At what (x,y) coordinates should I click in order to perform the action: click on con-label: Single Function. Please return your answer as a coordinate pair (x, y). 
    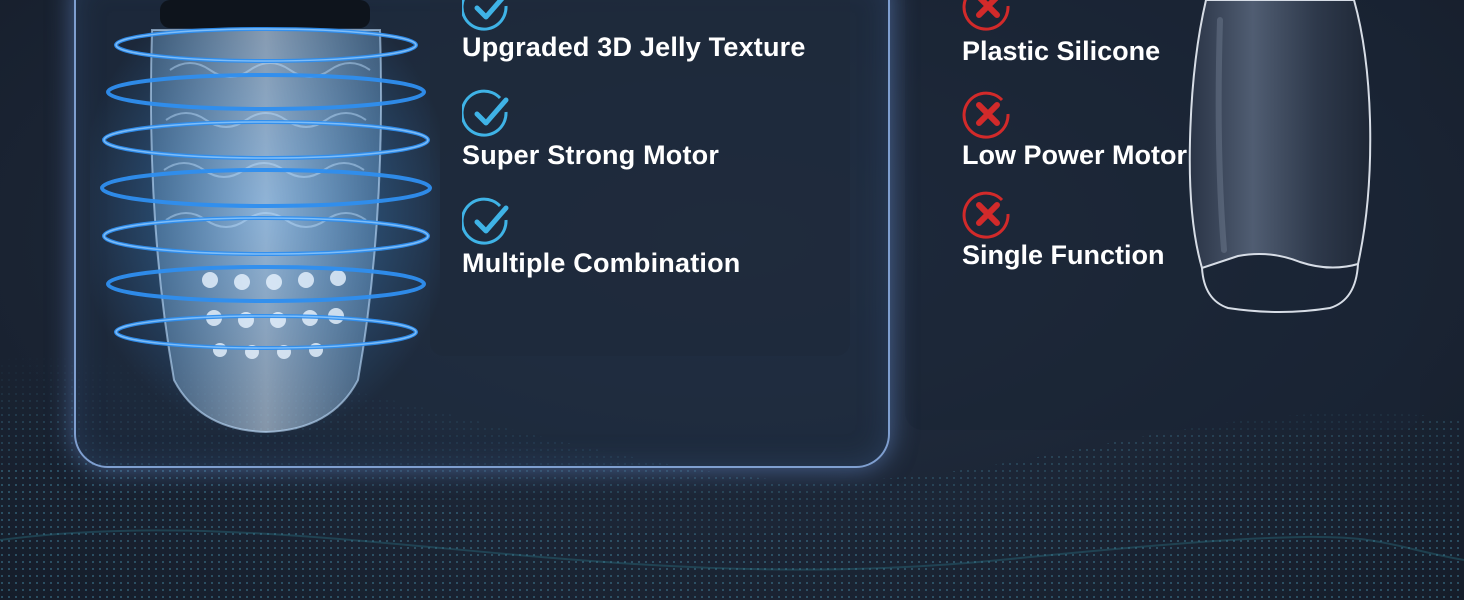
    Looking at the image, I should click on (1063, 255).